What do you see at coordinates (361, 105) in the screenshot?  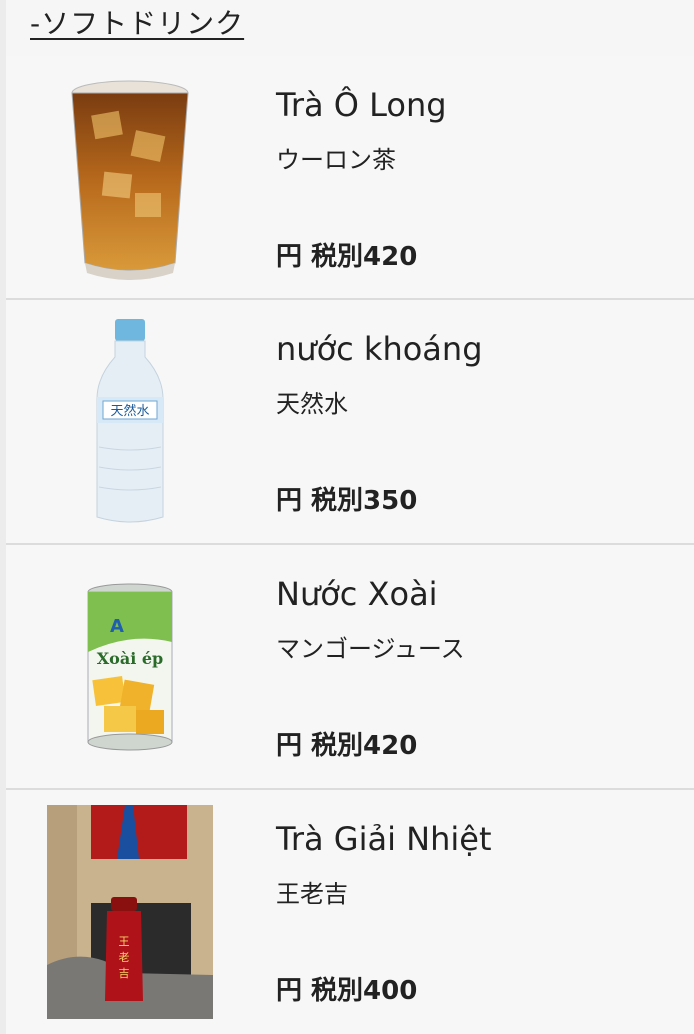 I see `item-name: Trà Ô Long` at bounding box center [361, 105].